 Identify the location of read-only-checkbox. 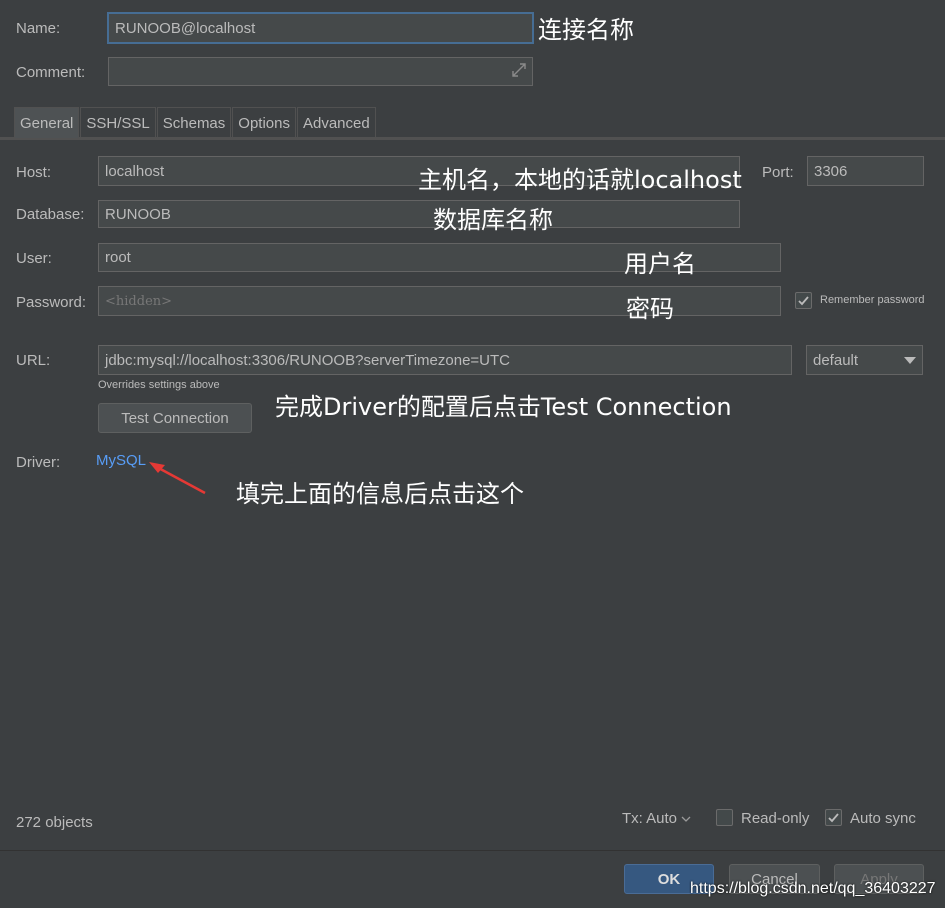
(724, 817).